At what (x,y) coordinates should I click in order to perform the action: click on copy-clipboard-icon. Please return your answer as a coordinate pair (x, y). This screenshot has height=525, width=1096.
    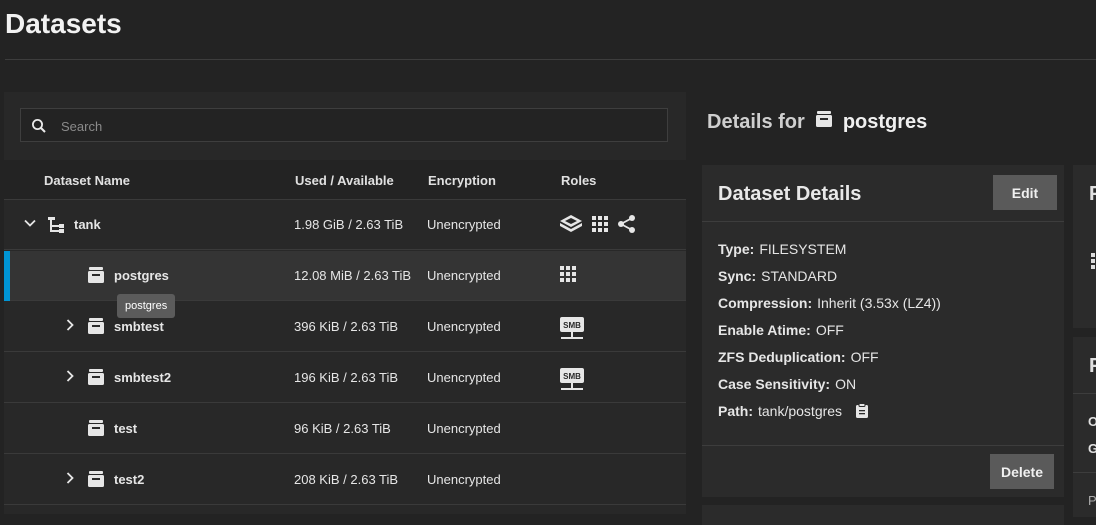
    Looking at the image, I should click on (862, 411).